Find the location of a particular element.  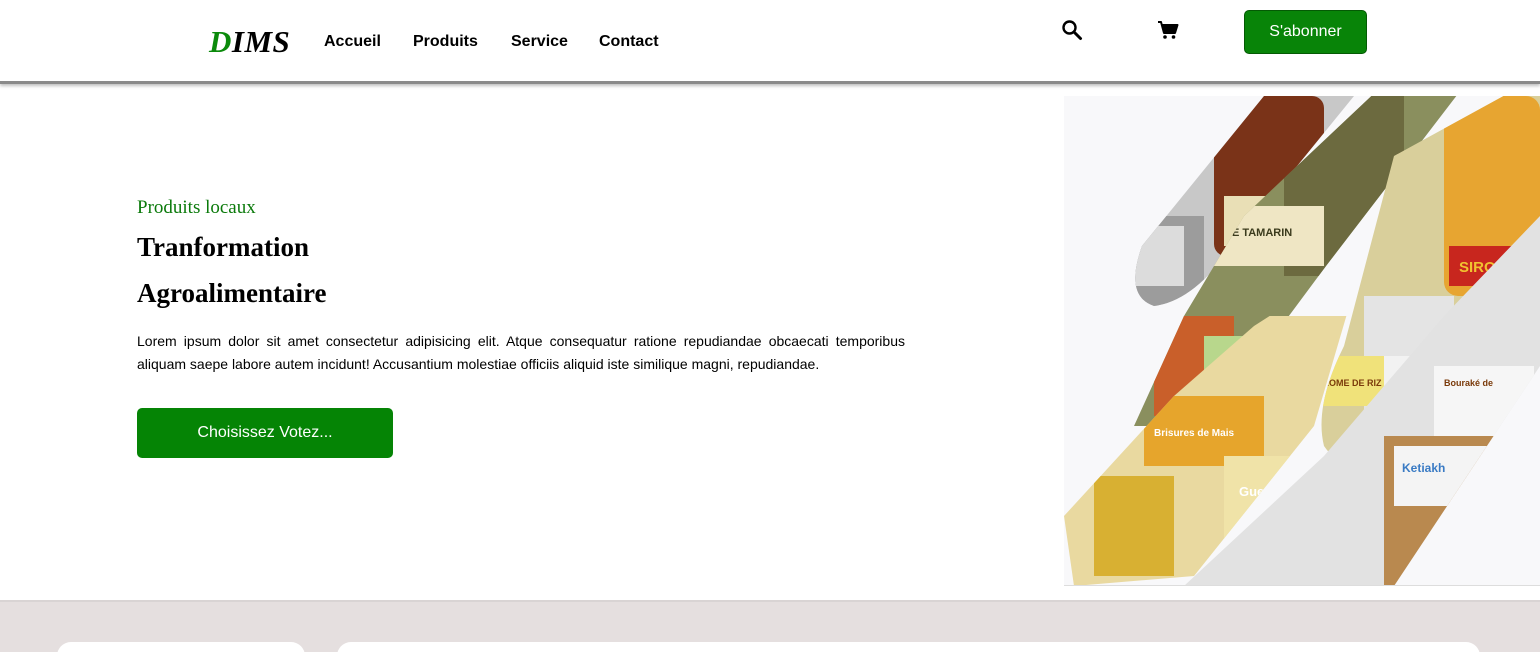

hero-title-line2: Agroalimentaire is located at coordinates (232, 293).